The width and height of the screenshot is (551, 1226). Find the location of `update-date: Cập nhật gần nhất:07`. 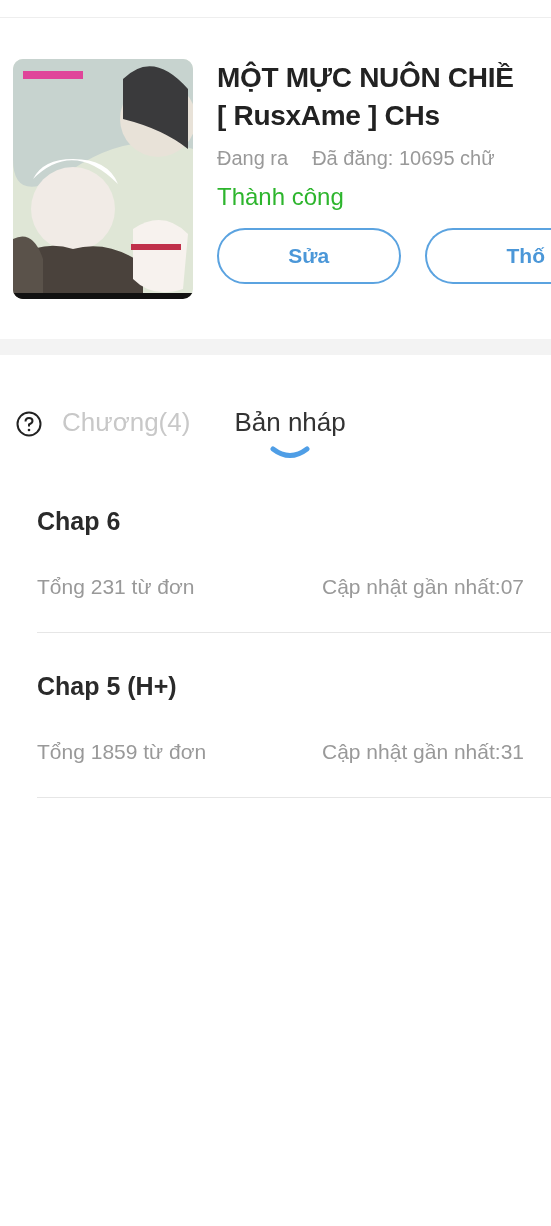

update-date: Cập nhật gần nhất:07 is located at coordinates (423, 586).